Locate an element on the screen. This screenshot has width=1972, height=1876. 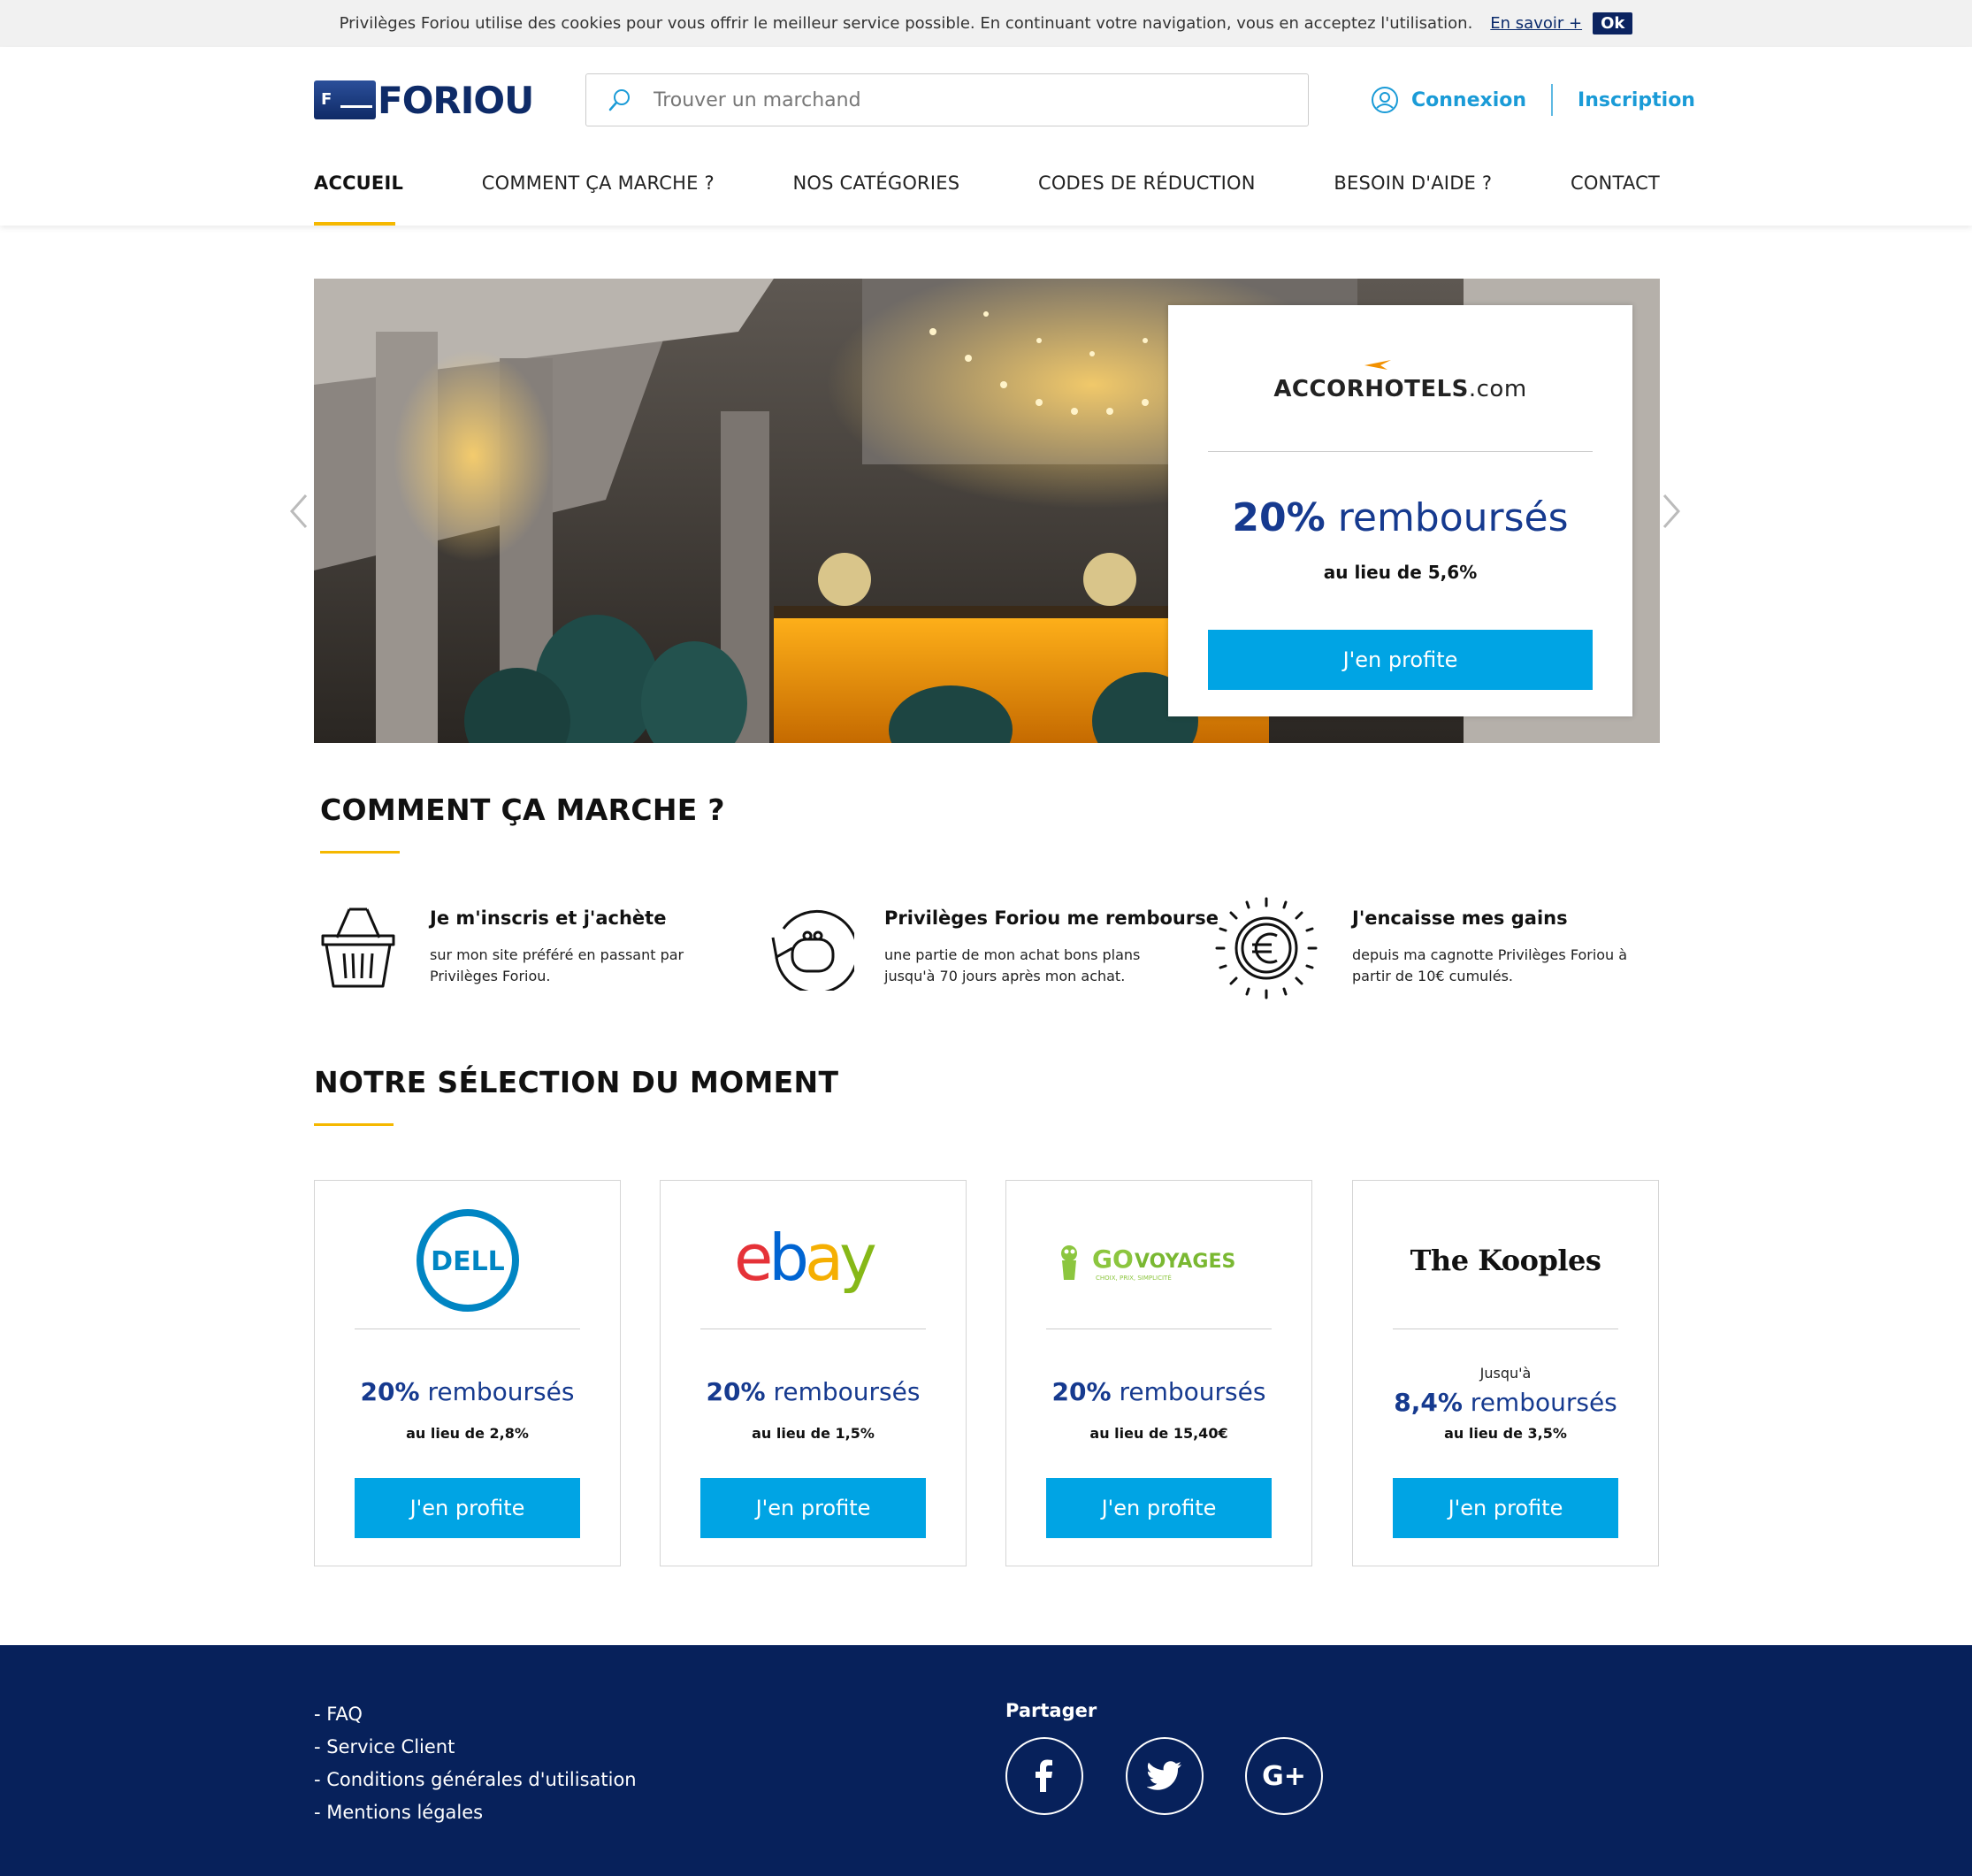
logo-text: FORIOU is located at coordinates (456, 100).